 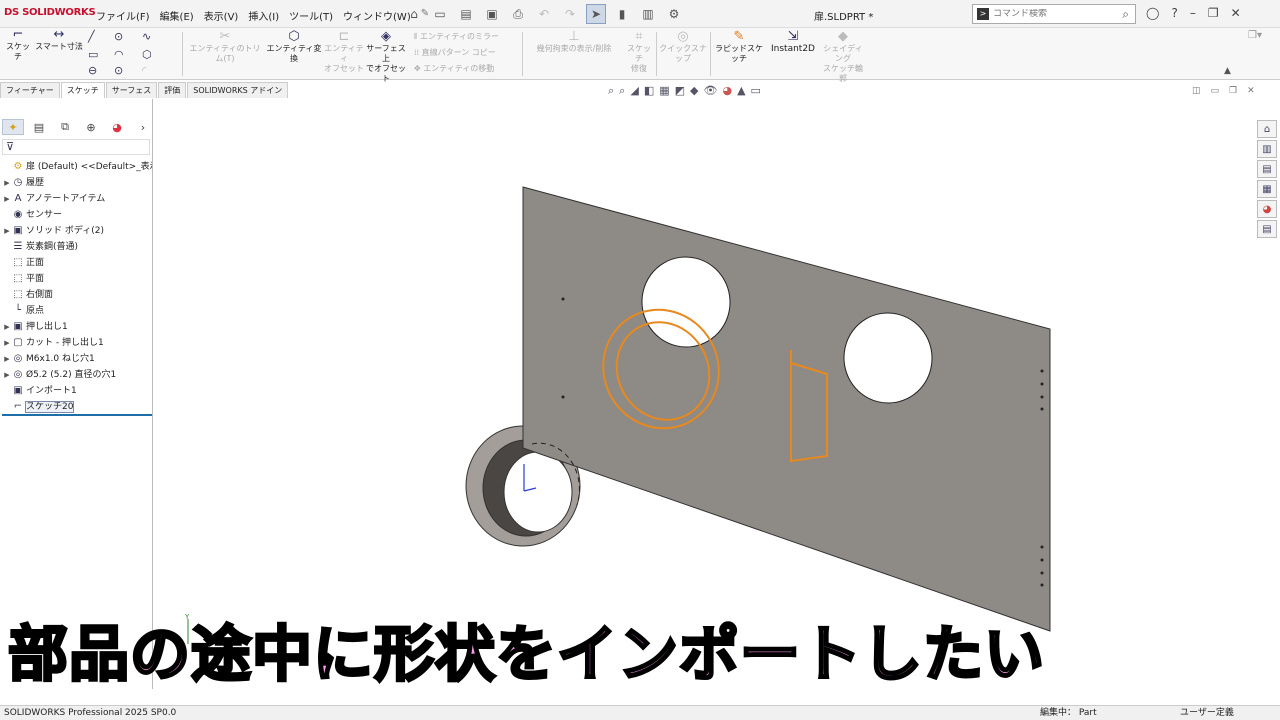 I want to click on tree-item: ☰ 炭素鋼(普通), so click(x=77, y=247).